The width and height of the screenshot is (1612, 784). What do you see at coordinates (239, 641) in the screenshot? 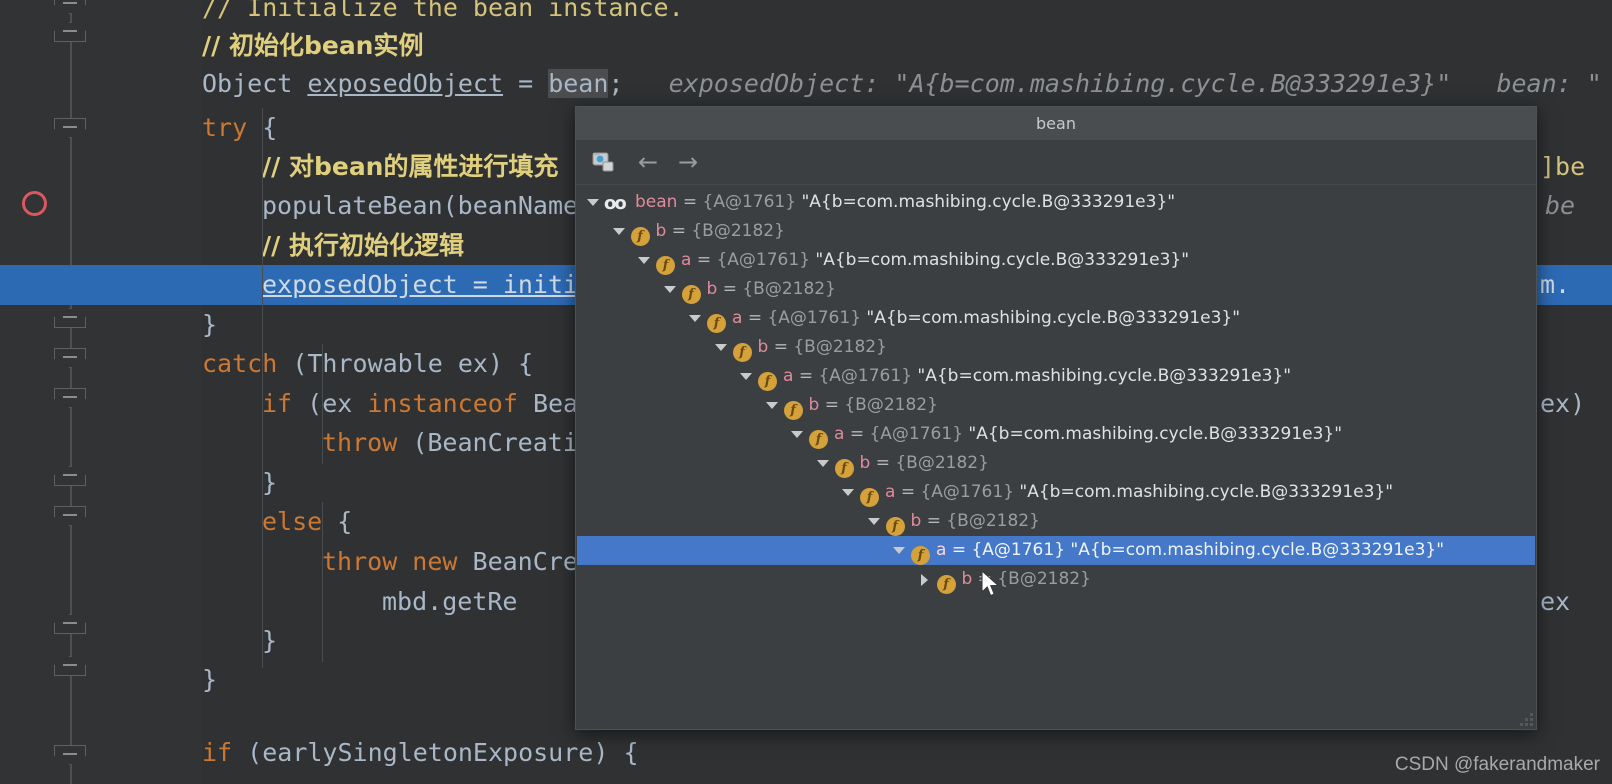
I see `code-line-text: }` at bounding box center [239, 641].